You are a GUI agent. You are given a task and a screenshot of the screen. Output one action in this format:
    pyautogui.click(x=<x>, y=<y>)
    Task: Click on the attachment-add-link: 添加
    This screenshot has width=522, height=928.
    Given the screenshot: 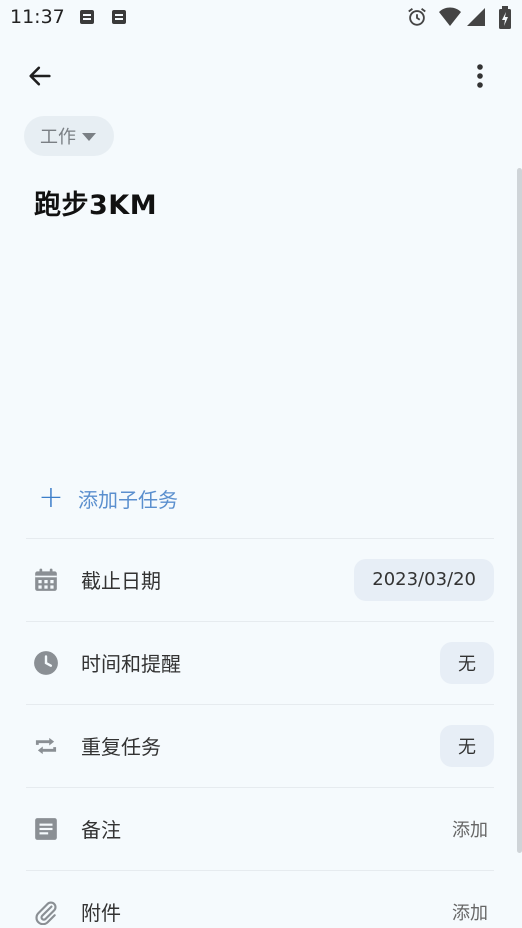 What is the action you would take?
    pyautogui.click(x=470, y=912)
    